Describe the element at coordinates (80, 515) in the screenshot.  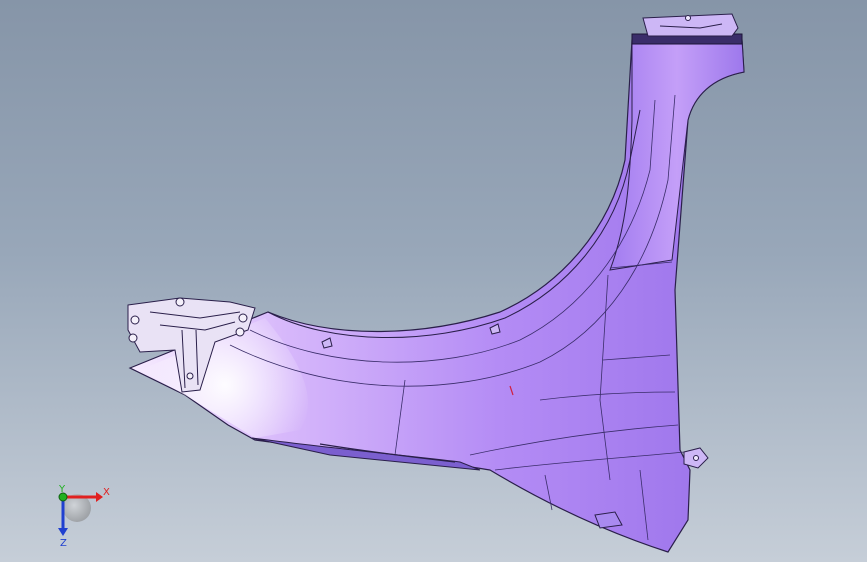
I see `axis-triad: X Y Z` at that location.